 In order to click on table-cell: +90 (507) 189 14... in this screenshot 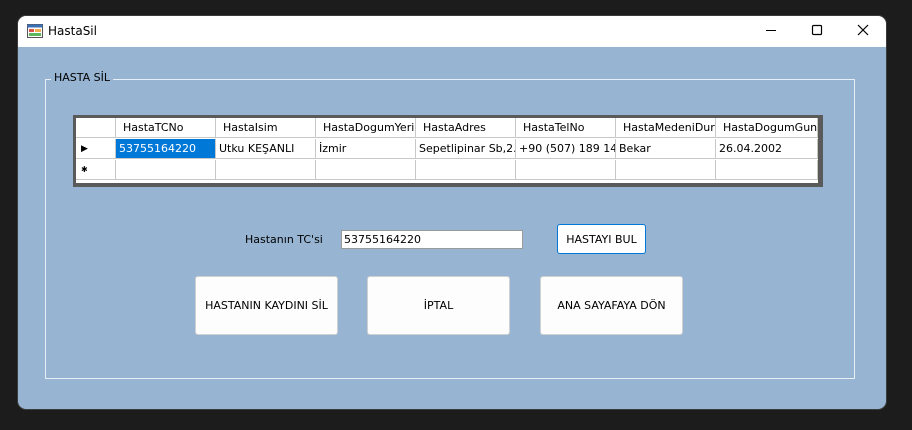, I will do `click(566, 149)`.